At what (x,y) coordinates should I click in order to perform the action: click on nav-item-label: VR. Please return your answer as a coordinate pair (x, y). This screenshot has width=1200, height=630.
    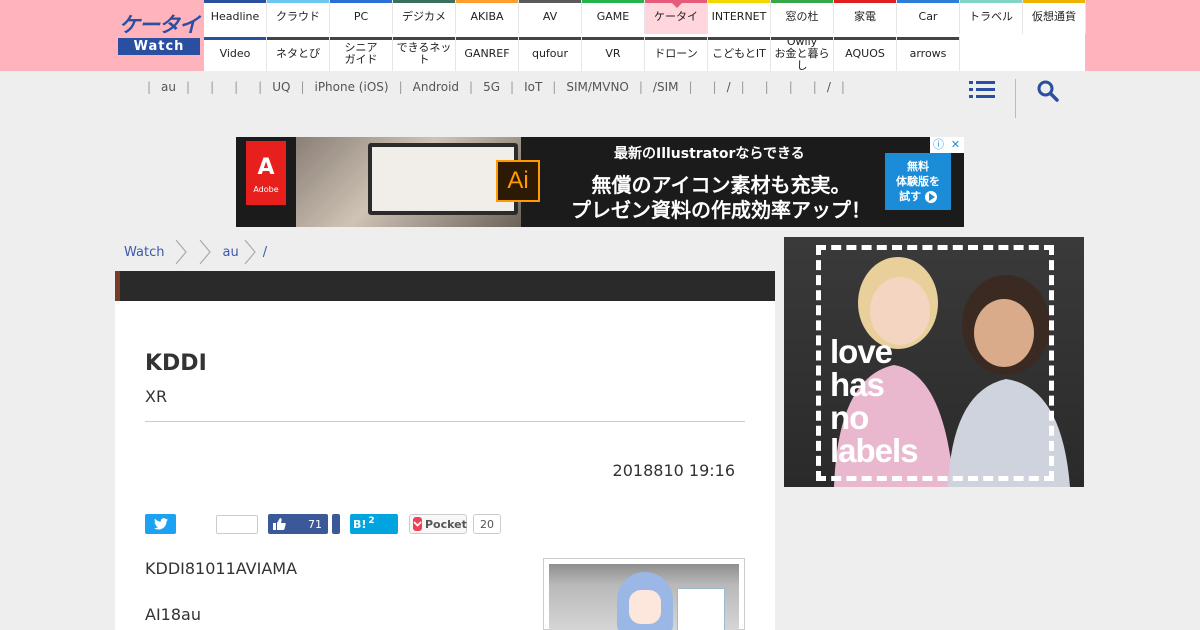
    Looking at the image, I should click on (613, 53).